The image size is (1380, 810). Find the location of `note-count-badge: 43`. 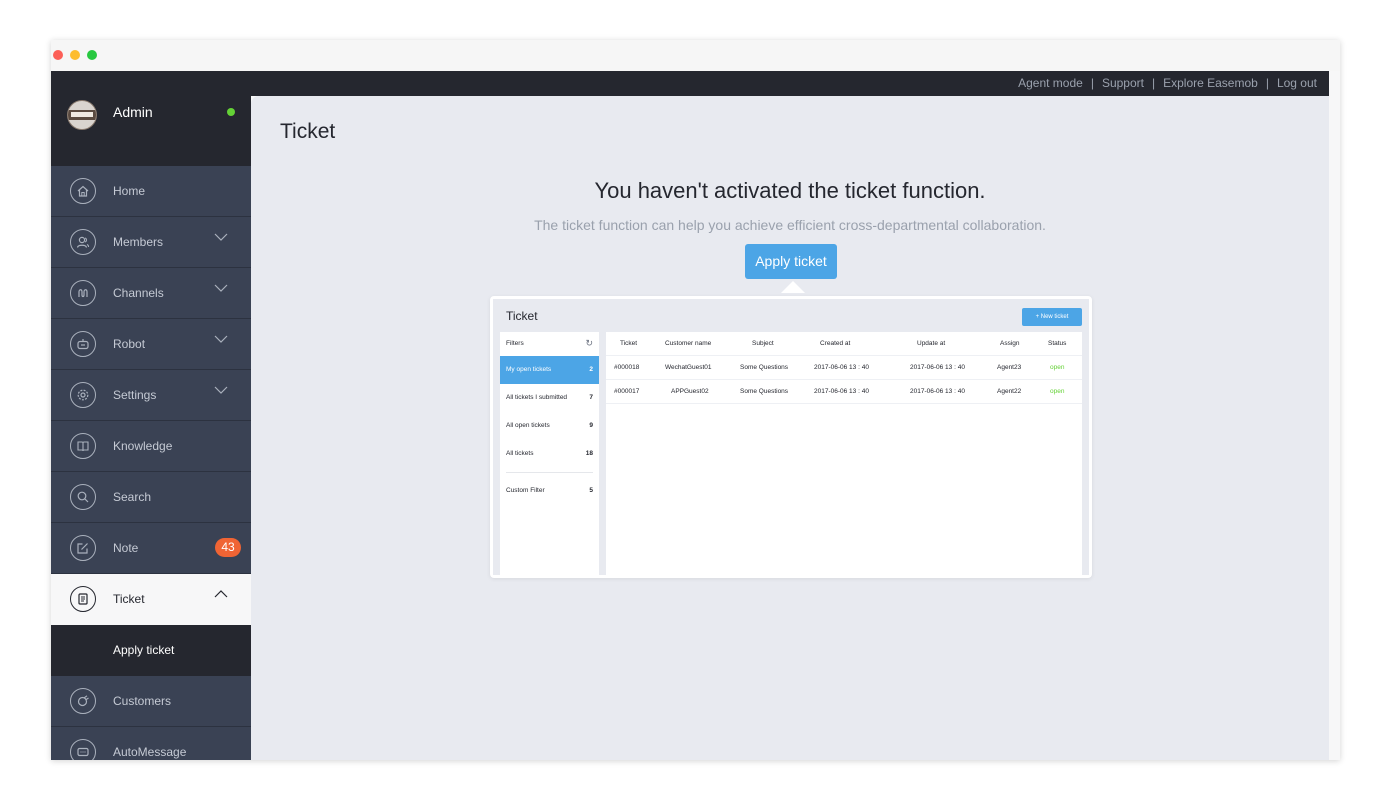

note-count-badge: 43 is located at coordinates (228, 547).